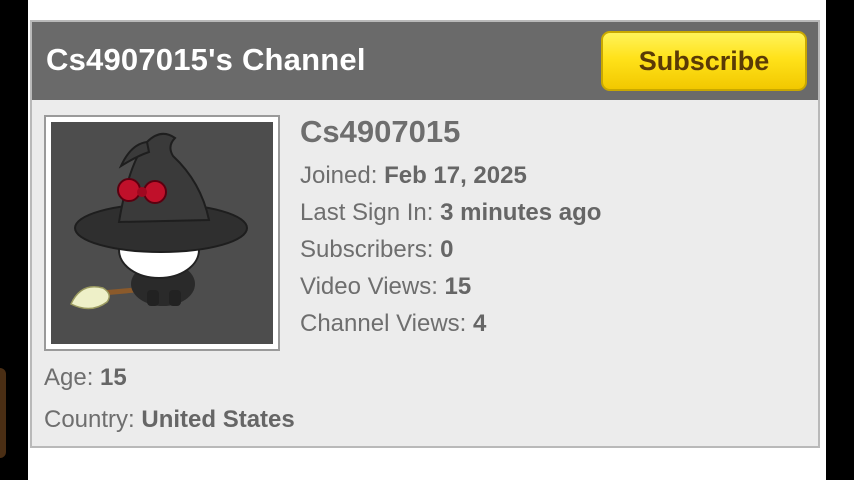 Image resolution: width=854 pixels, height=480 pixels. I want to click on stat-subscribers: Subscribers: 0, so click(376, 250).